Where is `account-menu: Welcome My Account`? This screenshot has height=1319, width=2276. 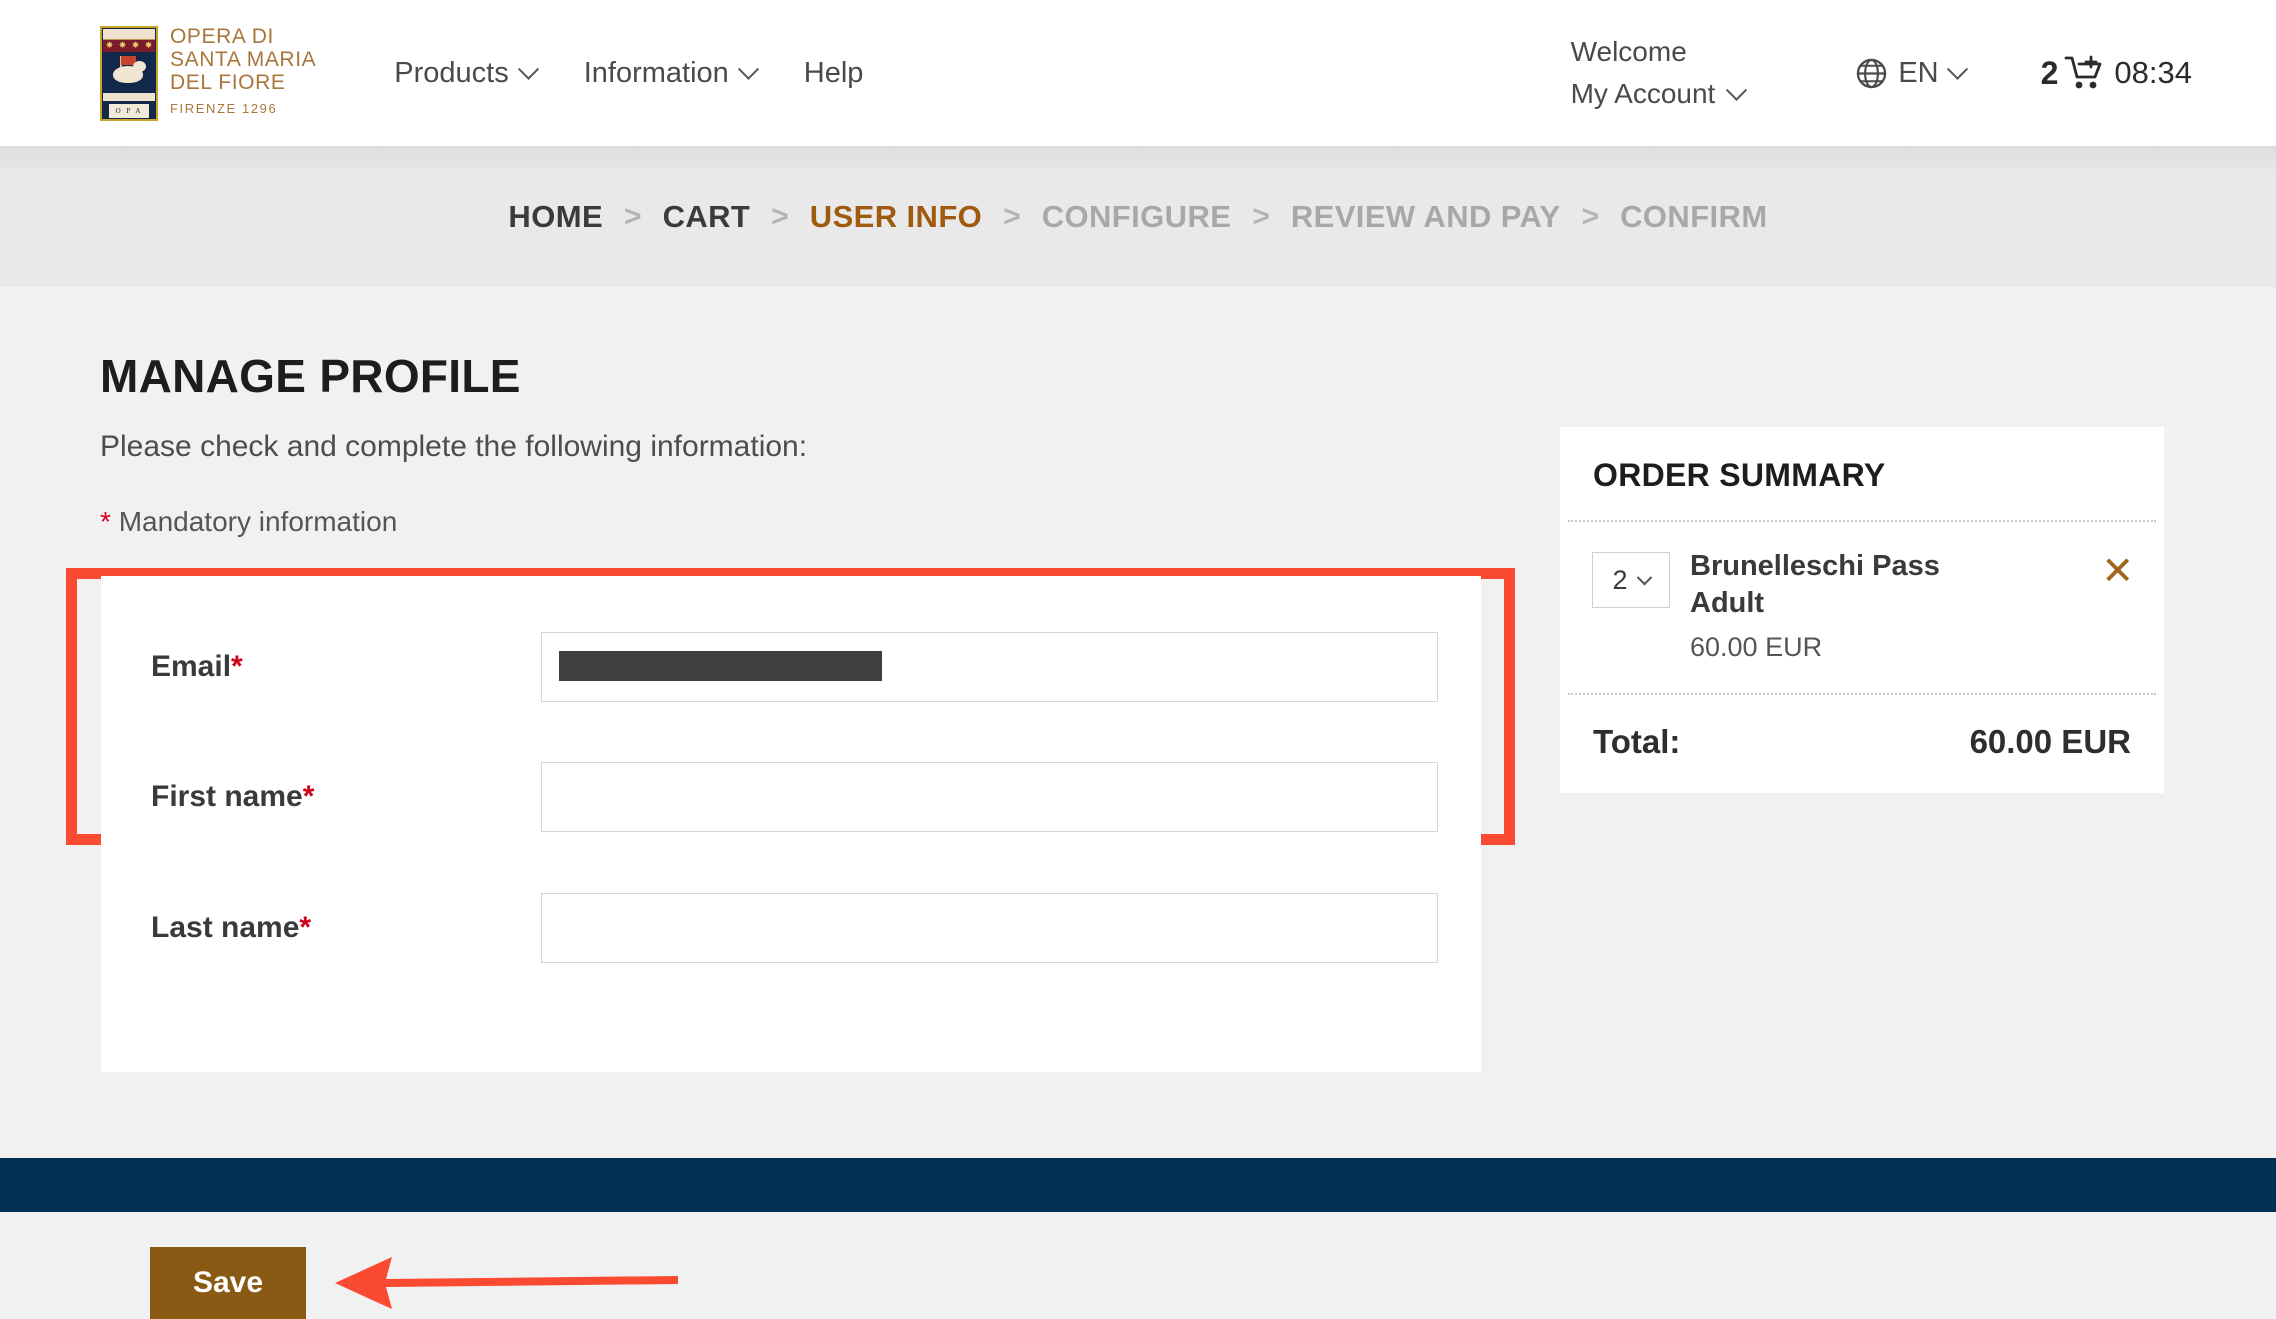
account-menu: Welcome My Account is located at coordinates (1659, 73).